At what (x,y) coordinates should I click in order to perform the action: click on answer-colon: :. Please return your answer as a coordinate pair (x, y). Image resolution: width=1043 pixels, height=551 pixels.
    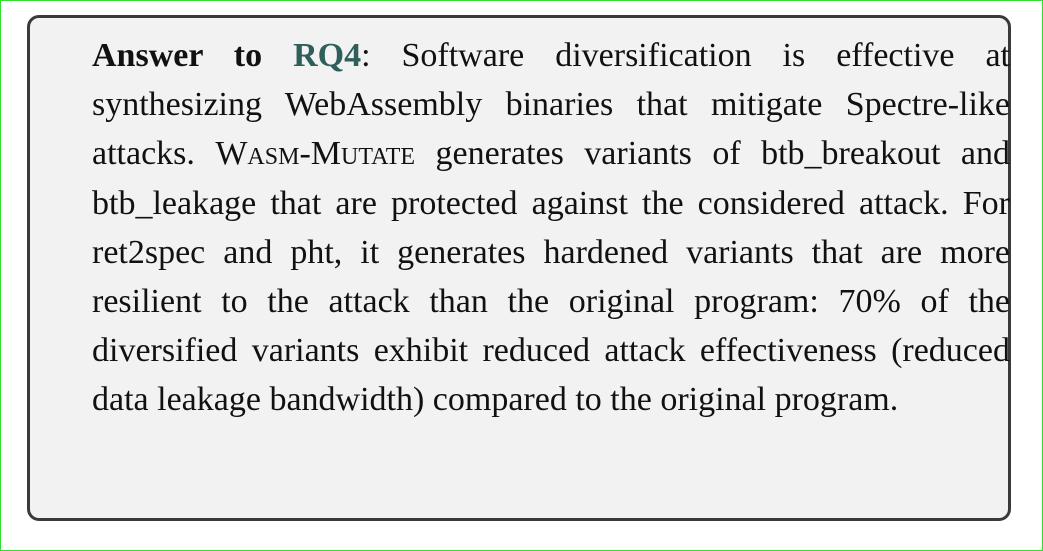
    Looking at the image, I should click on (366, 55).